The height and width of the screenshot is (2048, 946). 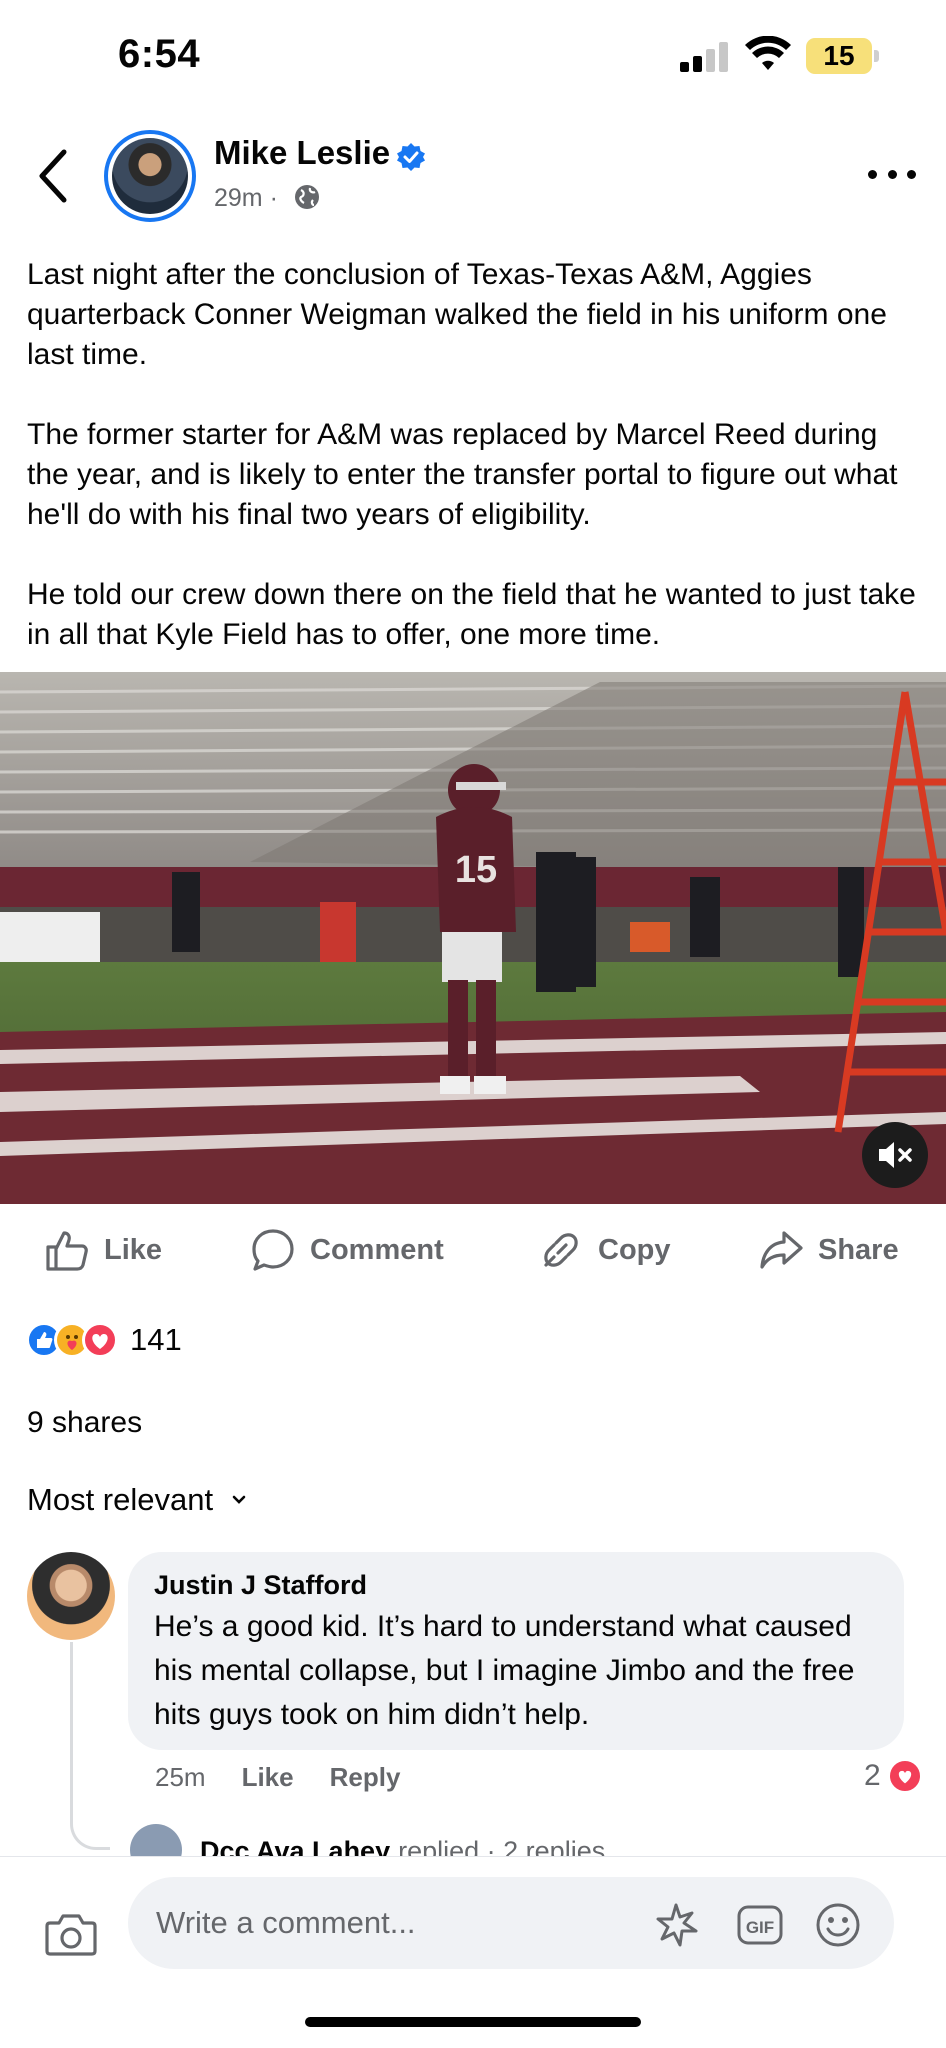 I want to click on commenter-avatar, so click(x=71, y=1596).